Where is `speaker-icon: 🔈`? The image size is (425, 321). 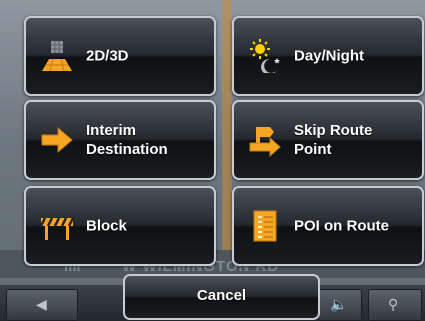
speaker-icon: 🔈 is located at coordinates (339, 304).